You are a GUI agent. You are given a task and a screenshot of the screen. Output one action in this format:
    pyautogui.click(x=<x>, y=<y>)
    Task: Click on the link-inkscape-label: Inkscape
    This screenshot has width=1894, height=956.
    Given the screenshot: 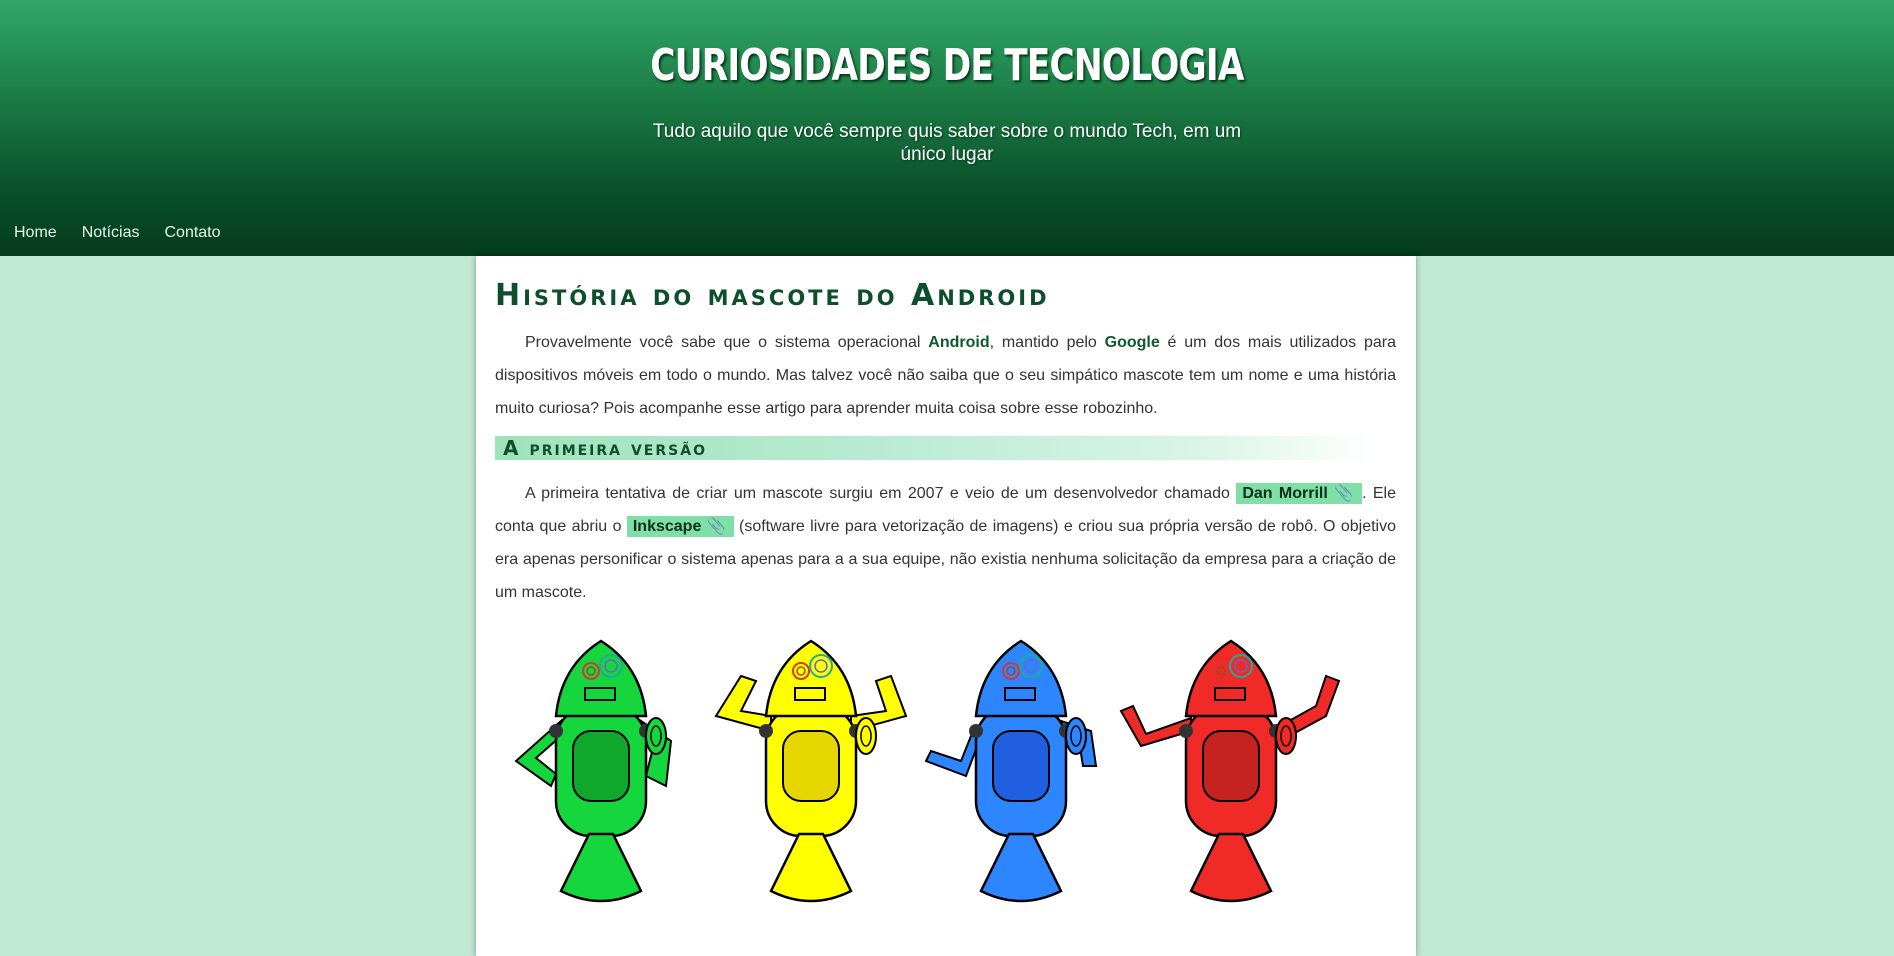 What is the action you would take?
    pyautogui.click(x=667, y=526)
    